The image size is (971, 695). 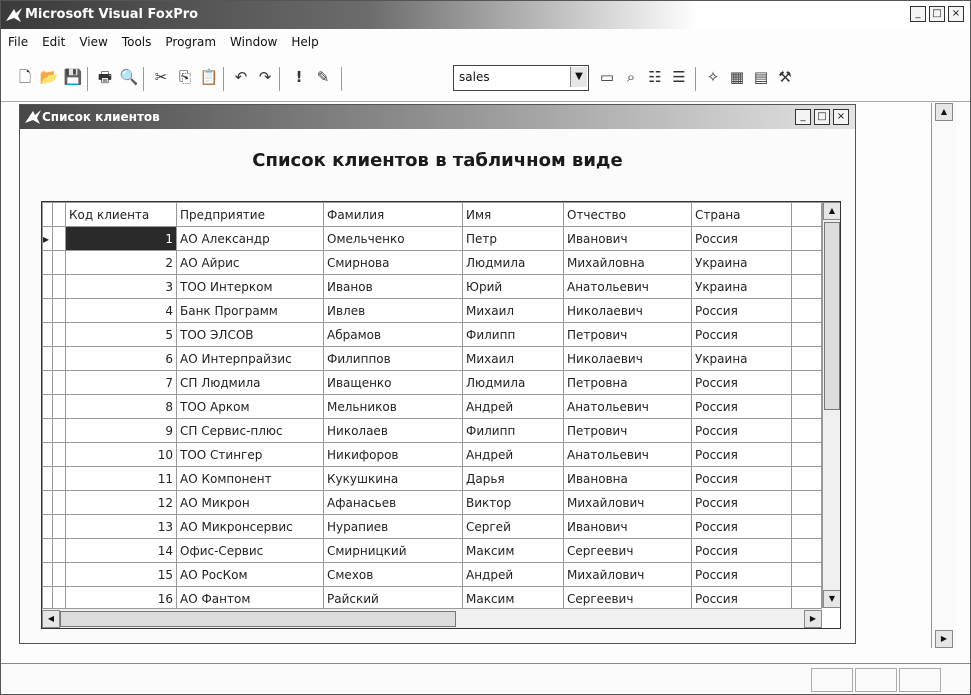 I want to click on grid-cell: Смехов, so click(x=393, y=574).